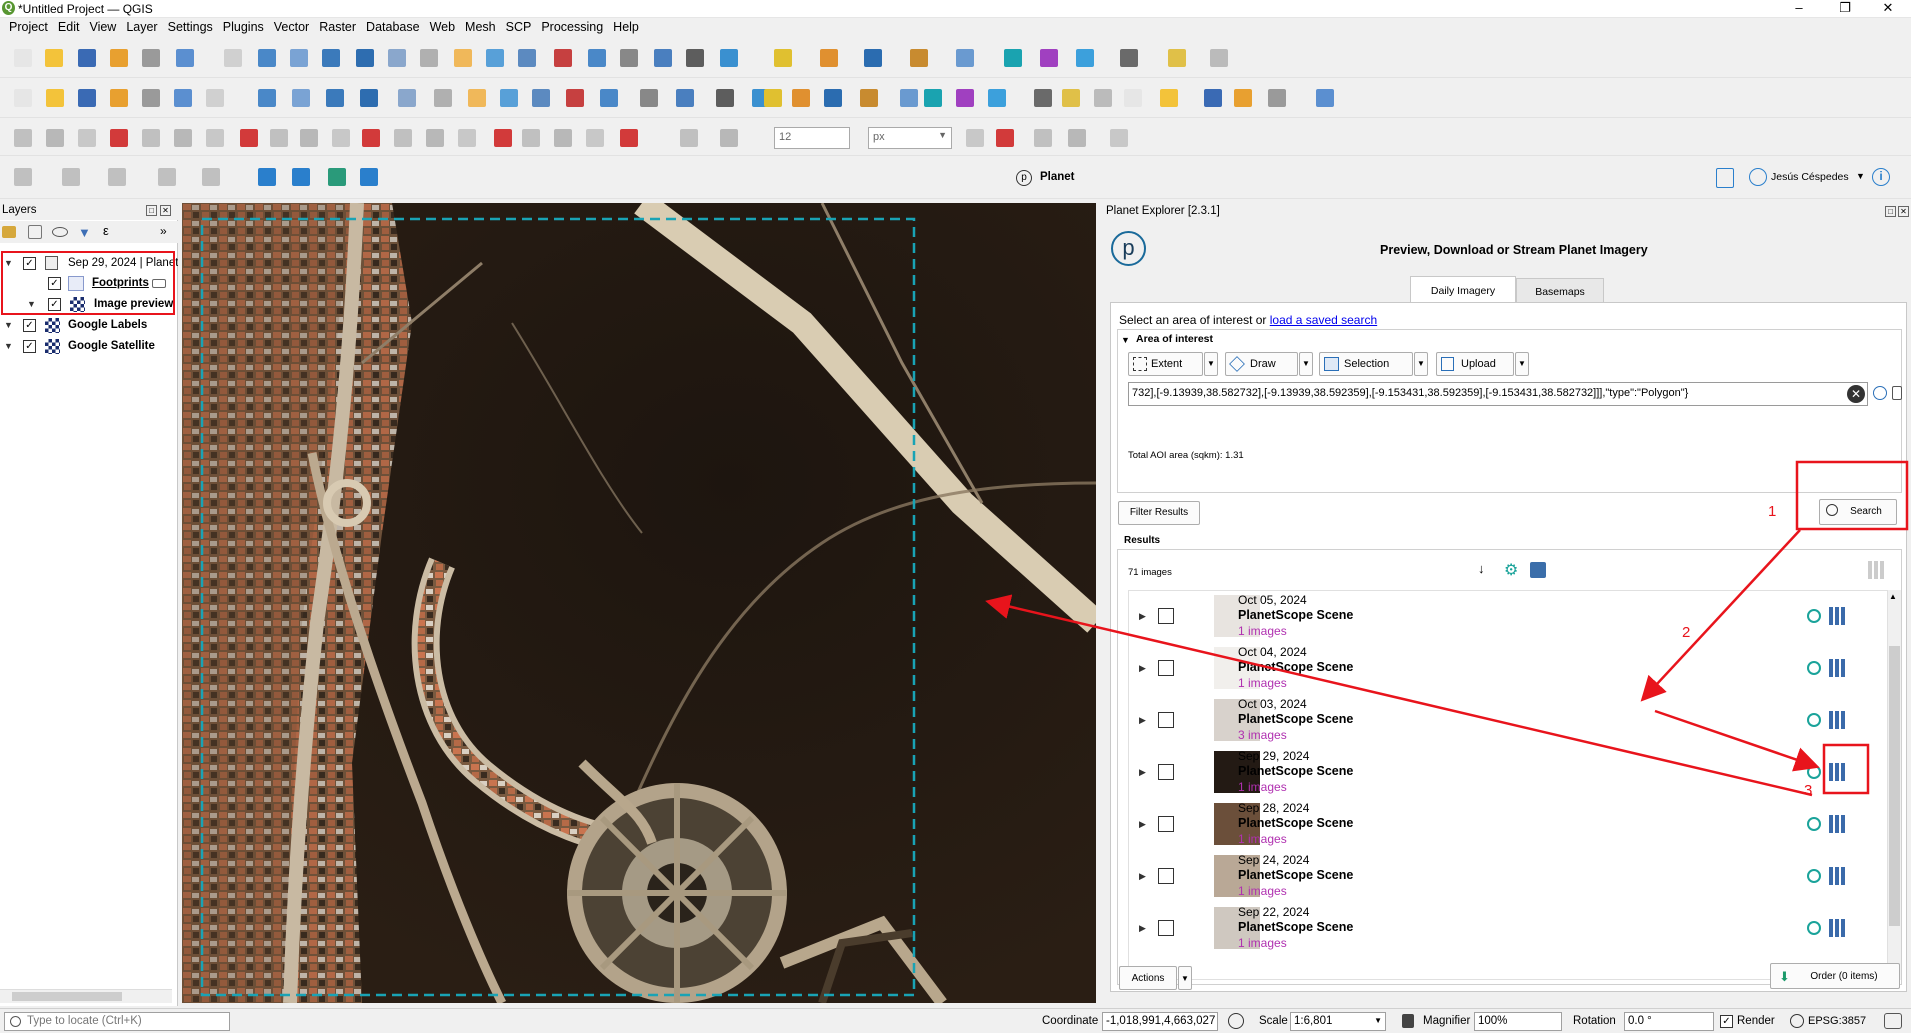 The image size is (1911, 1033). What do you see at coordinates (1211, 364) in the screenshot?
I see `extent-dropdown: ▼` at bounding box center [1211, 364].